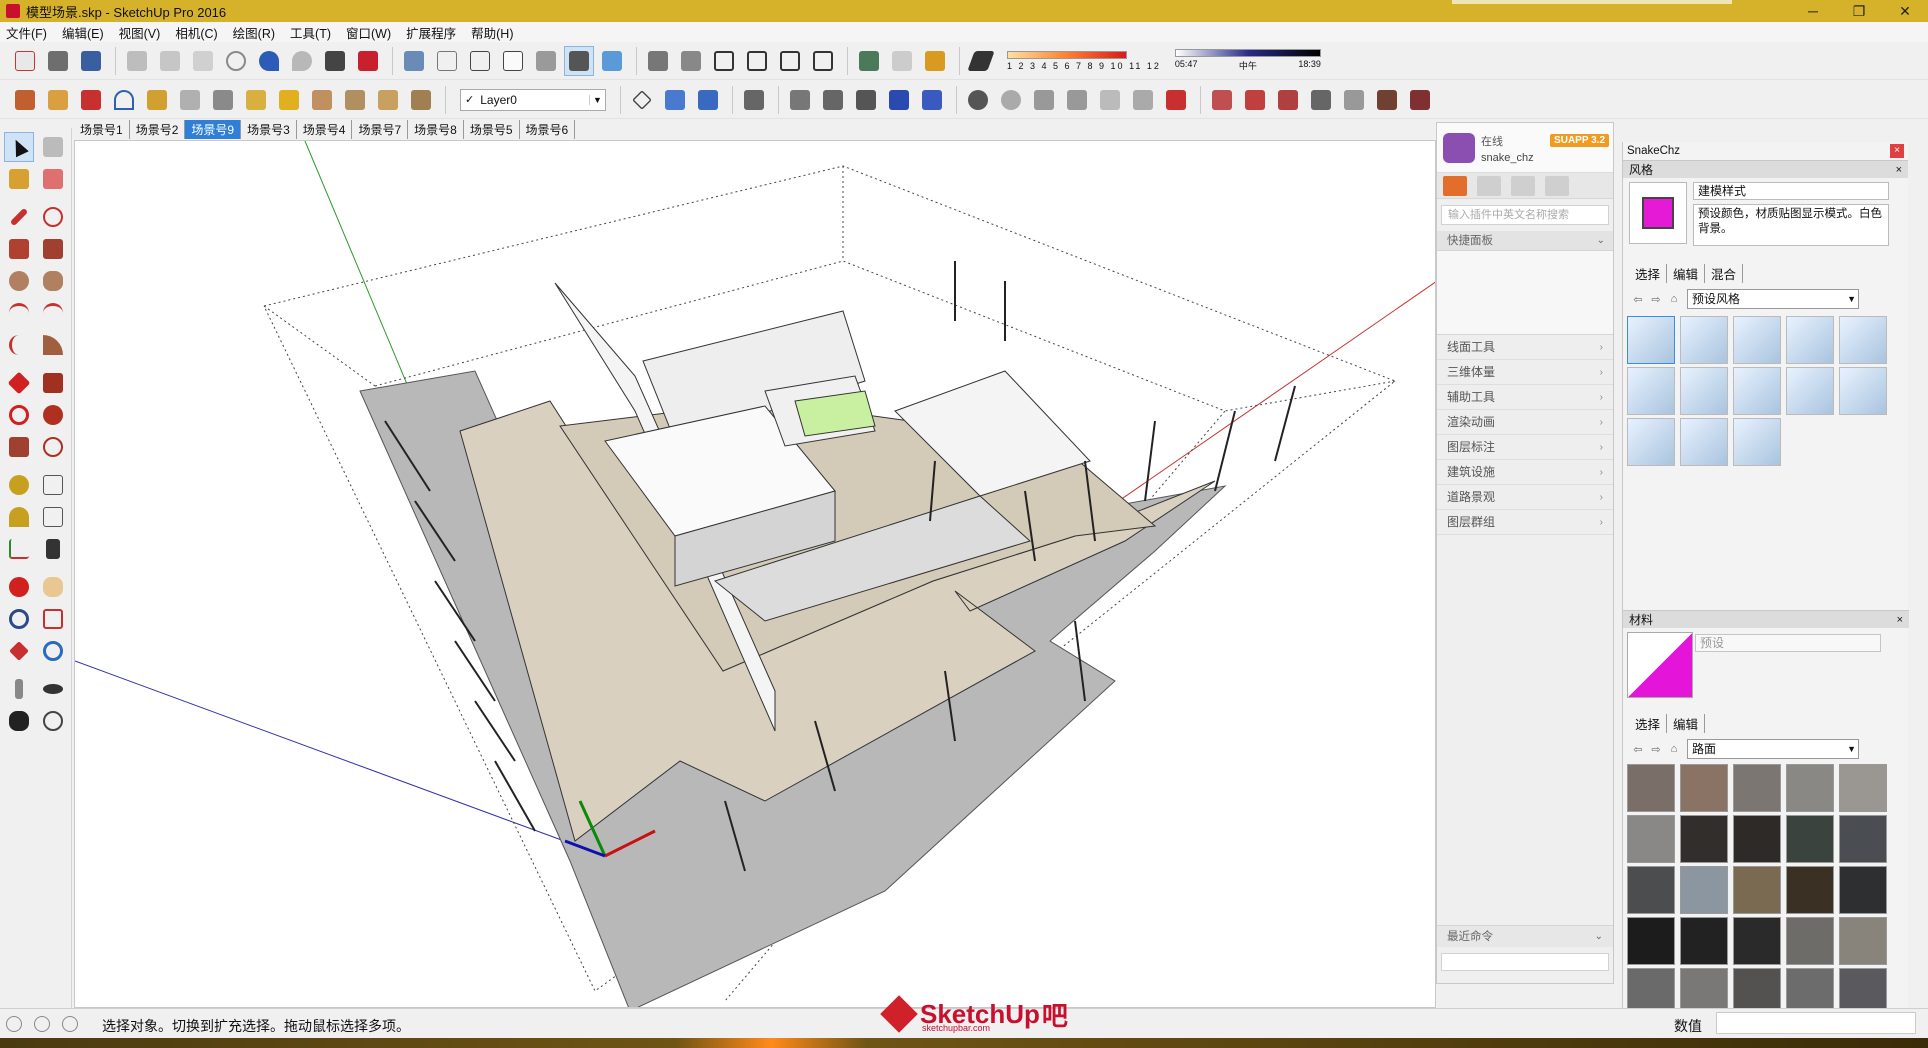 The image size is (1928, 1048). What do you see at coordinates (53, 689) in the screenshot?
I see `look-around-tool` at bounding box center [53, 689].